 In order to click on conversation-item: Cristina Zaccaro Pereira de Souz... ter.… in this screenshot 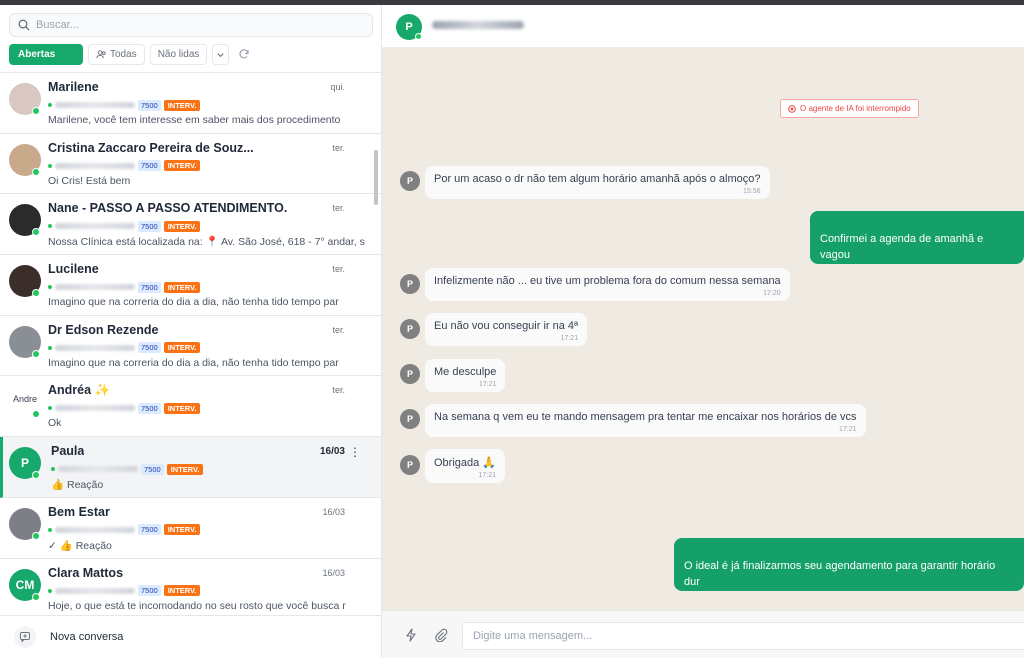, I will do `click(190, 164)`.